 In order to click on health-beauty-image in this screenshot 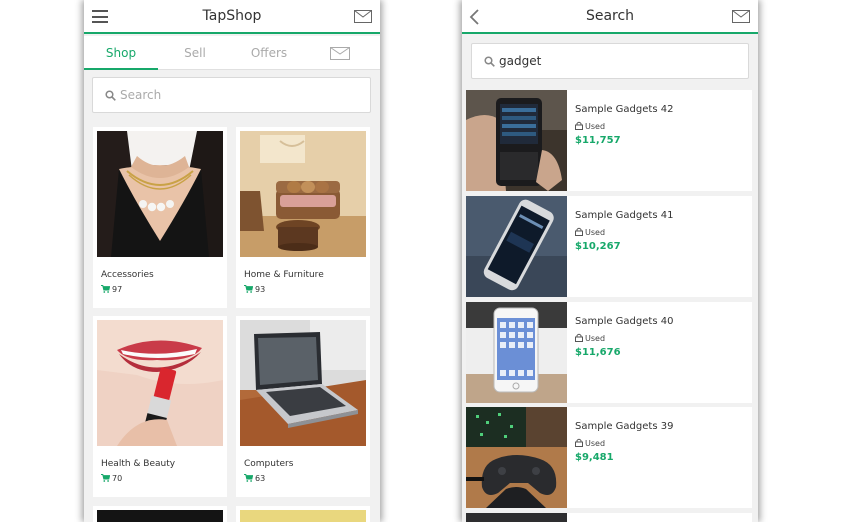, I will do `click(160, 383)`.